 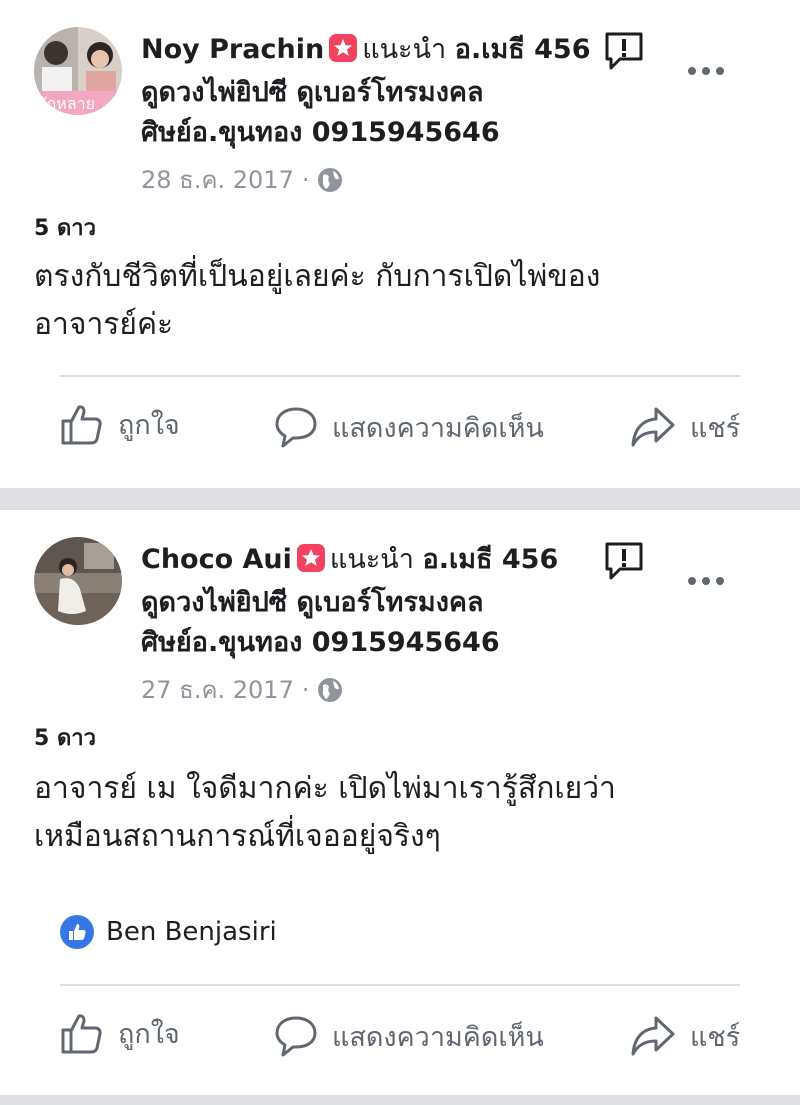 What do you see at coordinates (191, 932) in the screenshot?
I see `liked-by-name: Ben Benjasiri` at bounding box center [191, 932].